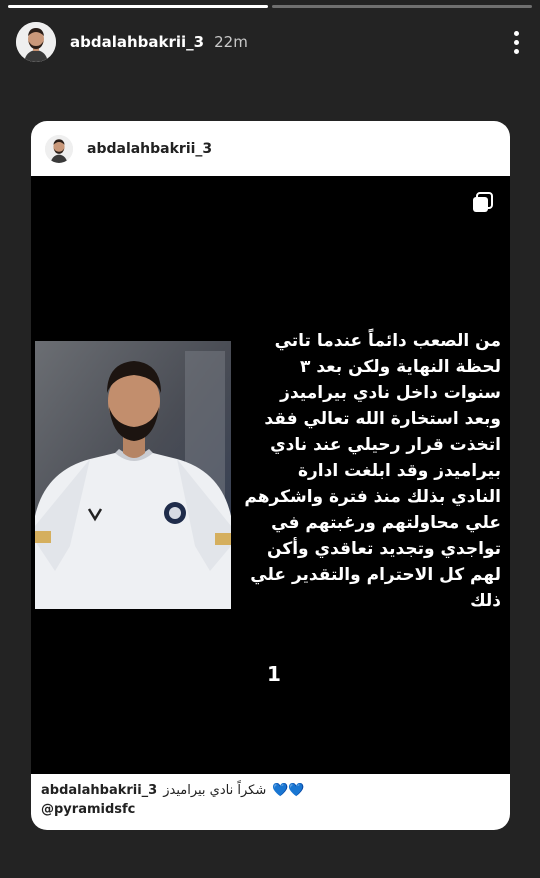 This screenshot has height=878, width=540. Describe the element at coordinates (215, 790) in the screenshot. I see `caption-text: شكراً نادي بيراميدز` at that location.